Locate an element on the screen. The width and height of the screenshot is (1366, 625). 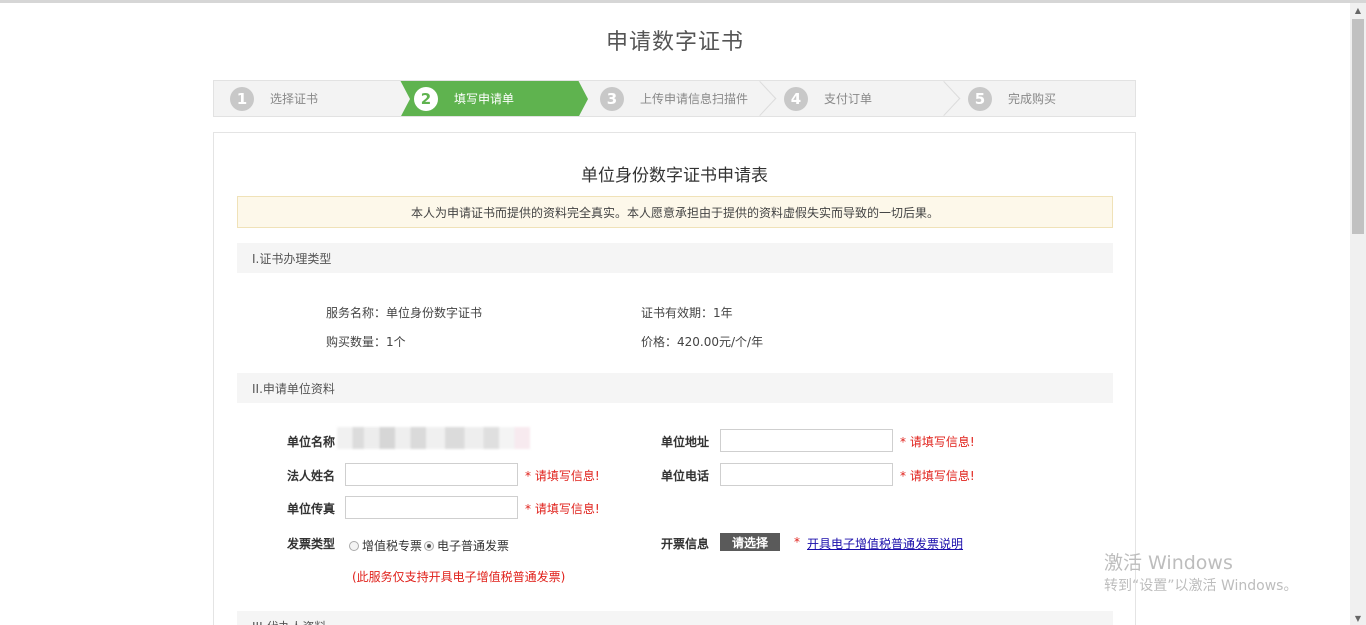
legal-name-required-msg: * 请填写信息! is located at coordinates (562, 476).